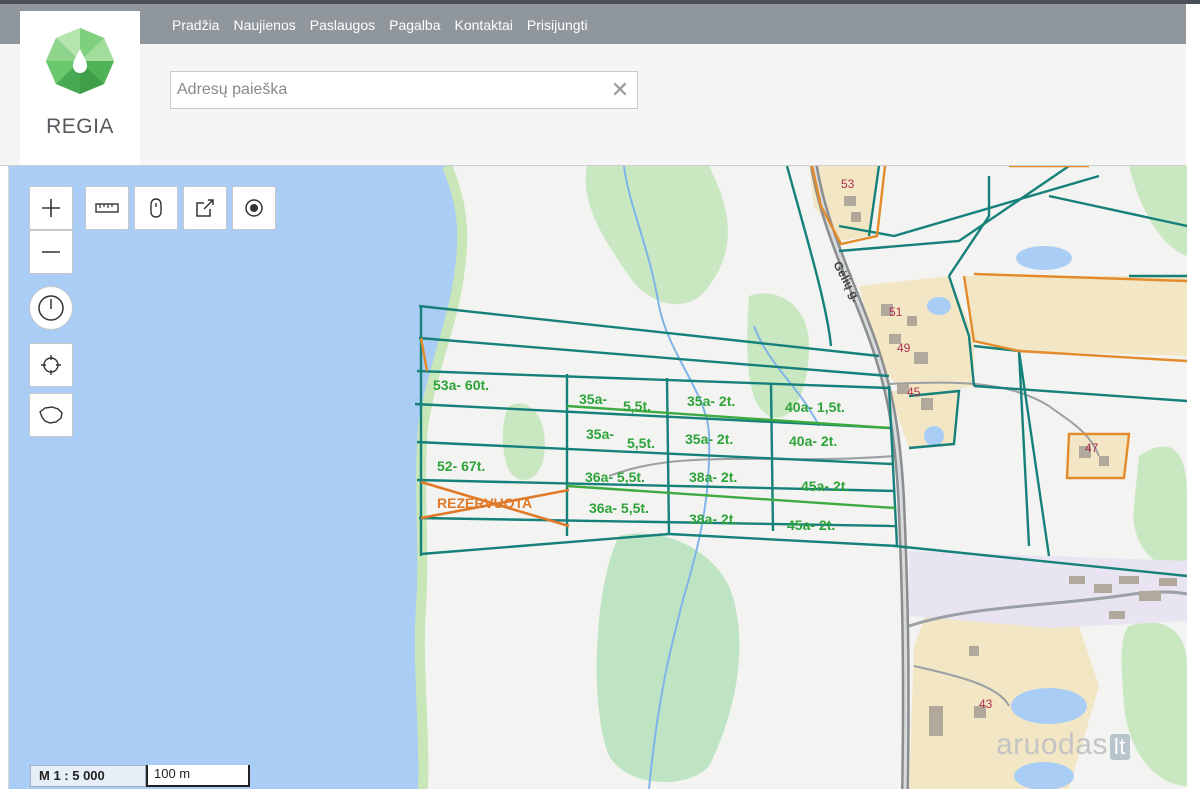  Describe the element at coordinates (80, 126) in the screenshot. I see `logo-text: REGIA` at that location.